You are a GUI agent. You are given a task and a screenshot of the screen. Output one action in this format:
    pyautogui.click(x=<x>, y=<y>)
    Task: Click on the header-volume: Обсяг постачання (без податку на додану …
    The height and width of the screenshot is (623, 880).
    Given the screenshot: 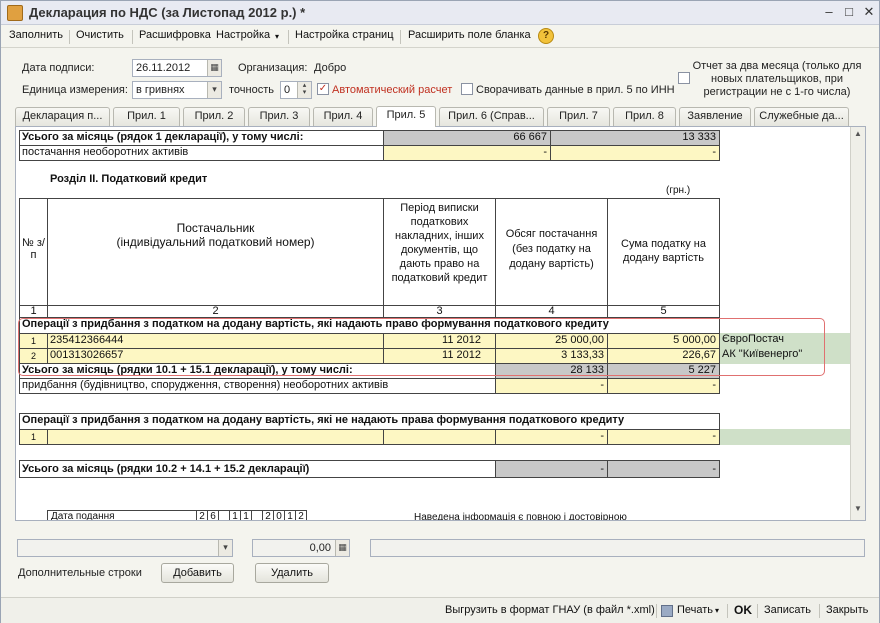 What is the action you would take?
    pyautogui.click(x=551, y=252)
    